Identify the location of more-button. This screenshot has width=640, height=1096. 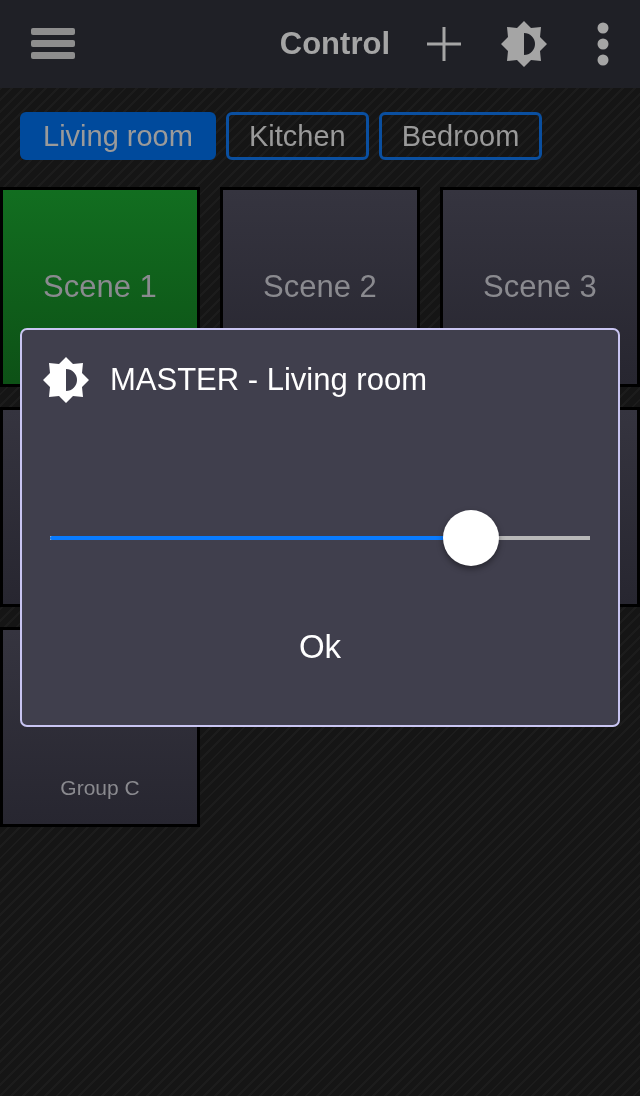
(603, 44).